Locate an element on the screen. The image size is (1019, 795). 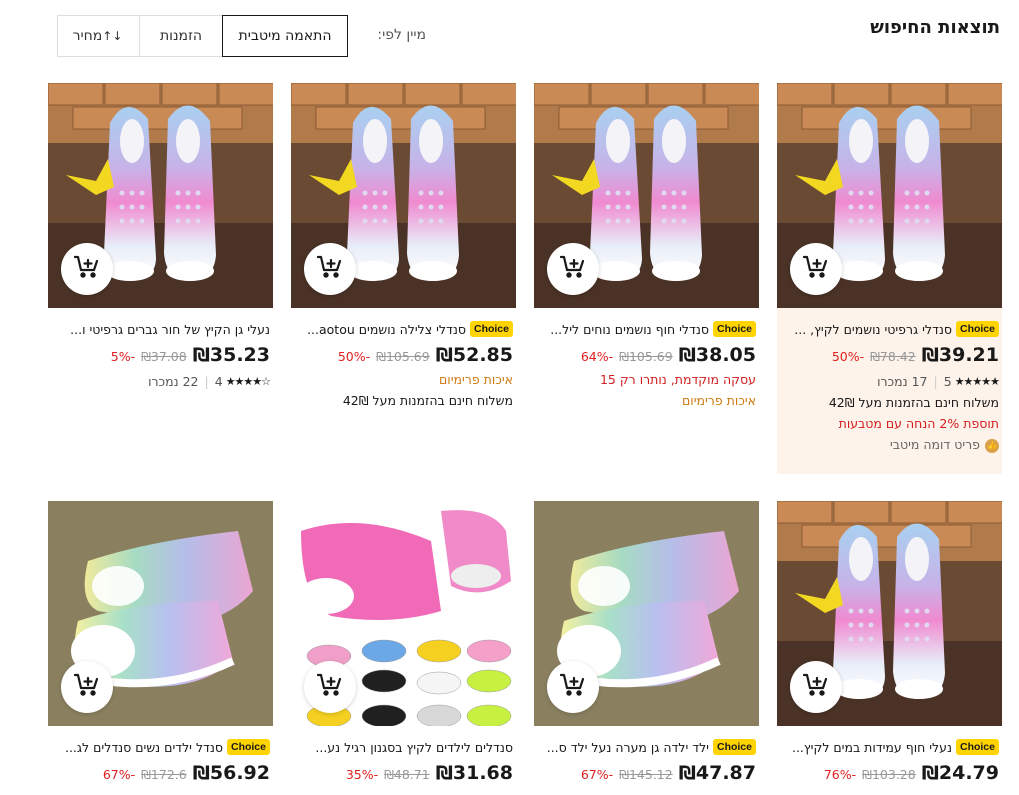
product-promo-line: תוספת 2% הנחה עם מטבעות is located at coordinates (918, 423).